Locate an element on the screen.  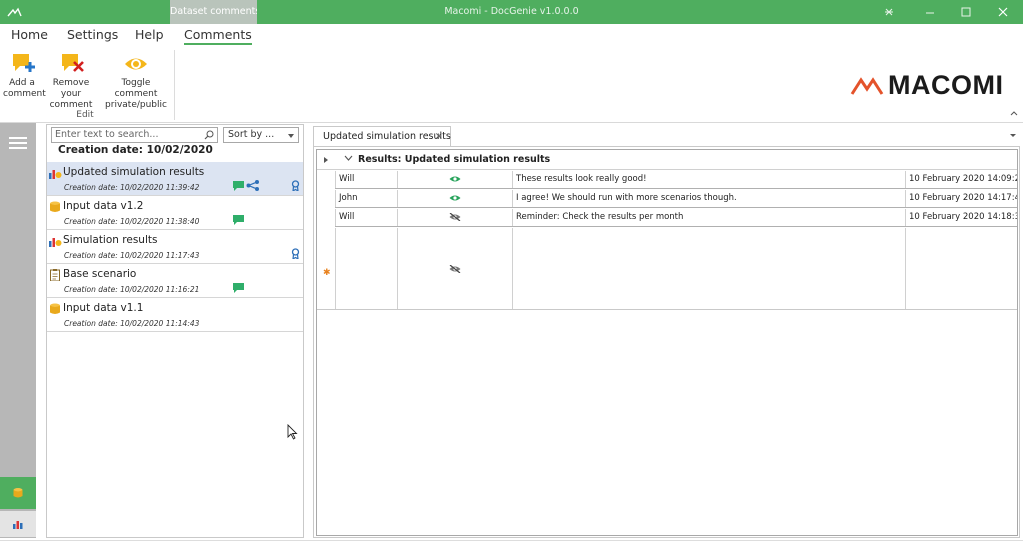
dataset-date: Creation date: 10/02/2020 11:16:21 is located at coordinates (132, 289).